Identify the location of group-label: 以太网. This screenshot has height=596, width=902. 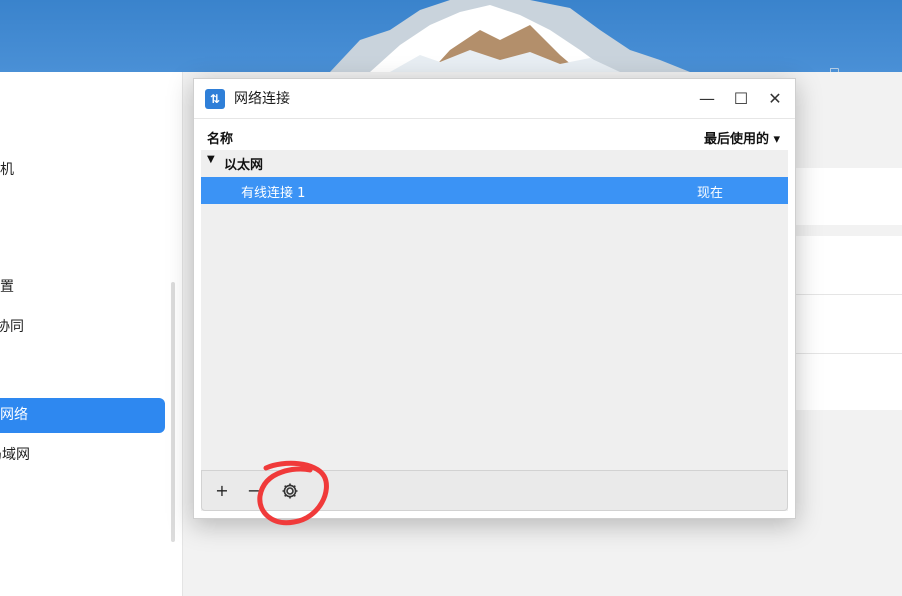
(244, 165).